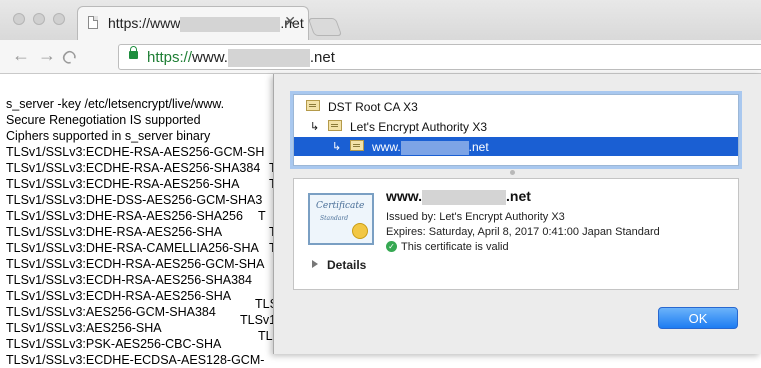 This screenshot has height=368, width=761. I want to click on chain-item-leaf: ↳ www. .net, so click(516, 146).